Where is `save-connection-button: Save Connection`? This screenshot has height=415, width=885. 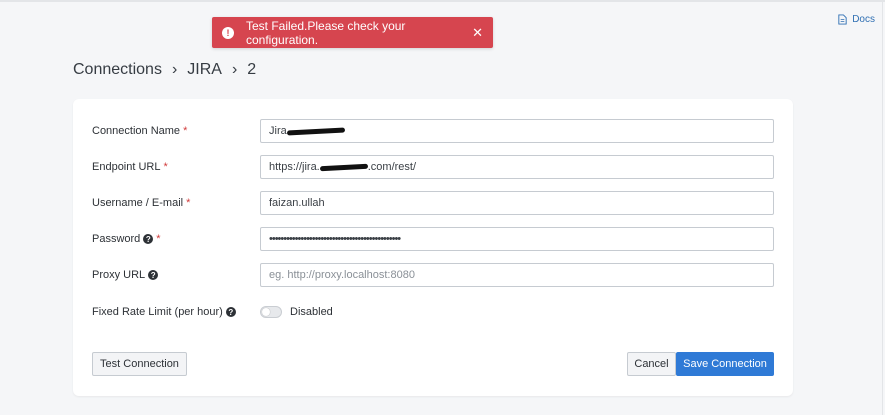
save-connection-button: Save Connection is located at coordinates (725, 364).